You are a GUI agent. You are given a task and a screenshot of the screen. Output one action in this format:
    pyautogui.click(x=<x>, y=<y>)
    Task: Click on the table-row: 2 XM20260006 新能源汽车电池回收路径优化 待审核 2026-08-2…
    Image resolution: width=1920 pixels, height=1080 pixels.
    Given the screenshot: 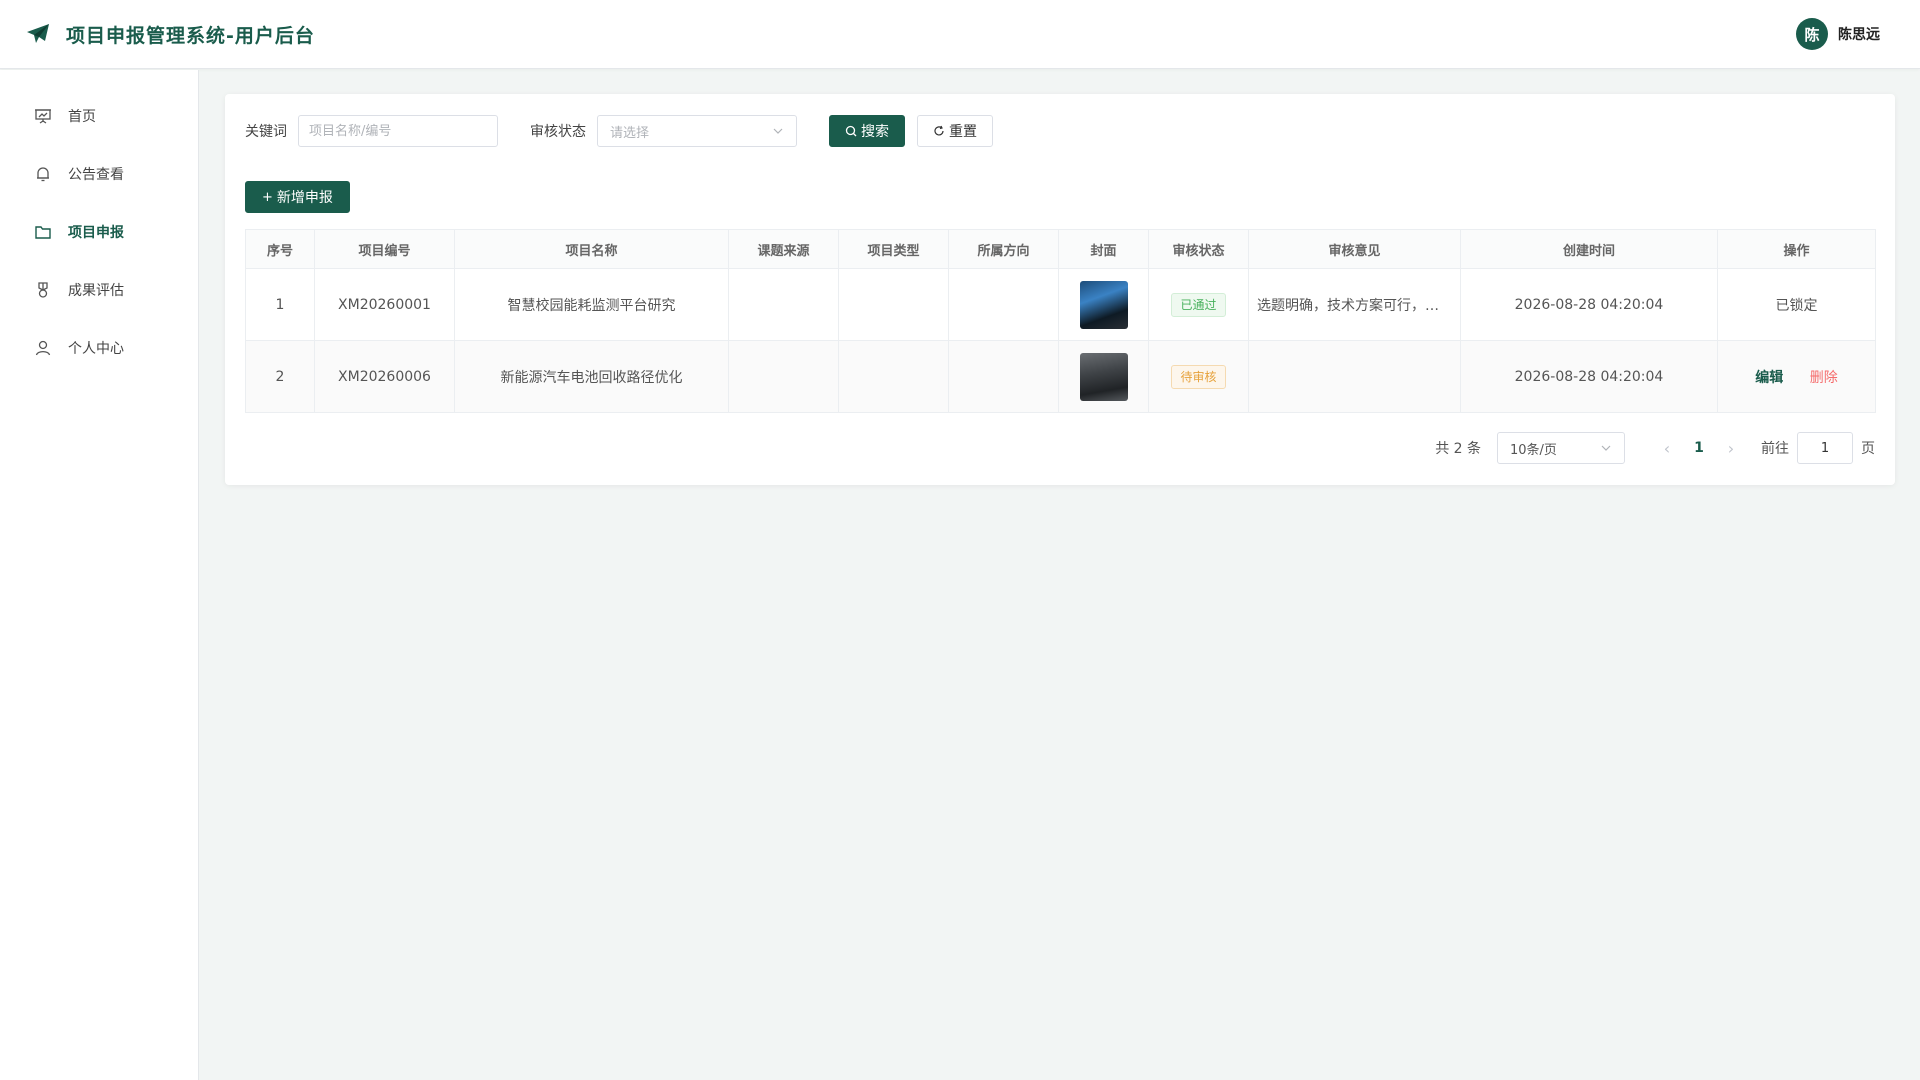 What is the action you would take?
    pyautogui.click(x=1060, y=376)
    